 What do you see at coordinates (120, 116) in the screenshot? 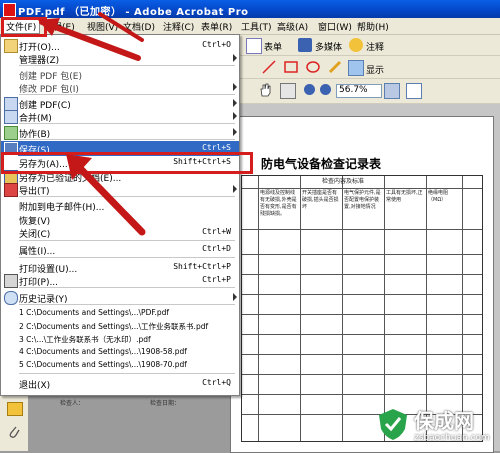
I see `menu-item-combine: 合并(M)` at bounding box center [120, 116].